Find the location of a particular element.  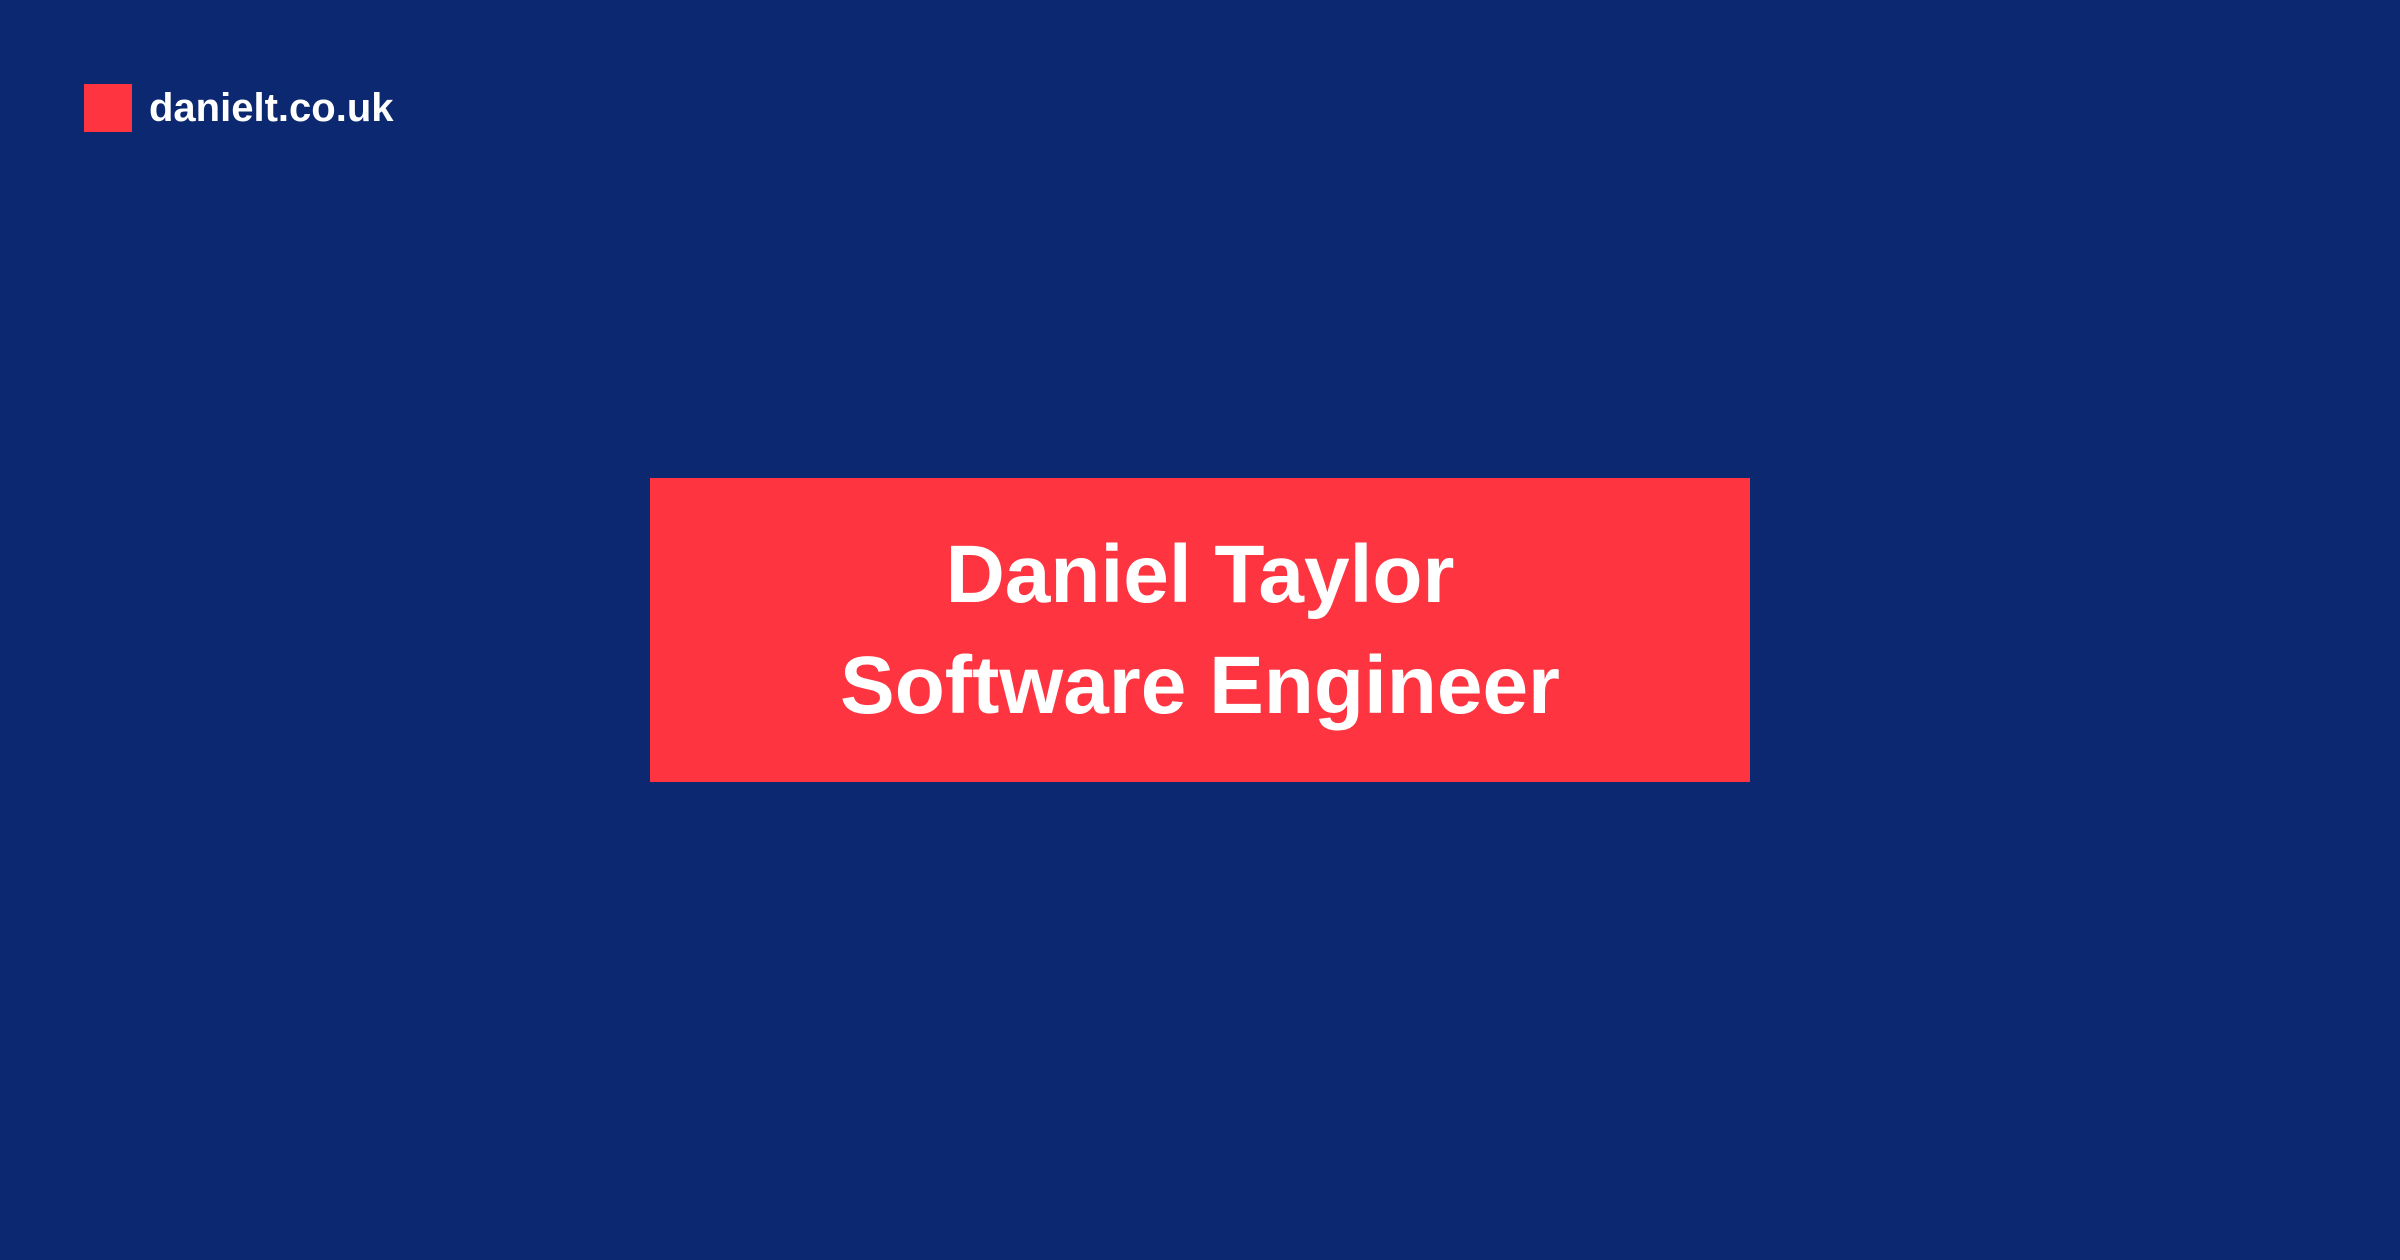

author-name: Daniel Taylor is located at coordinates (1200, 574).